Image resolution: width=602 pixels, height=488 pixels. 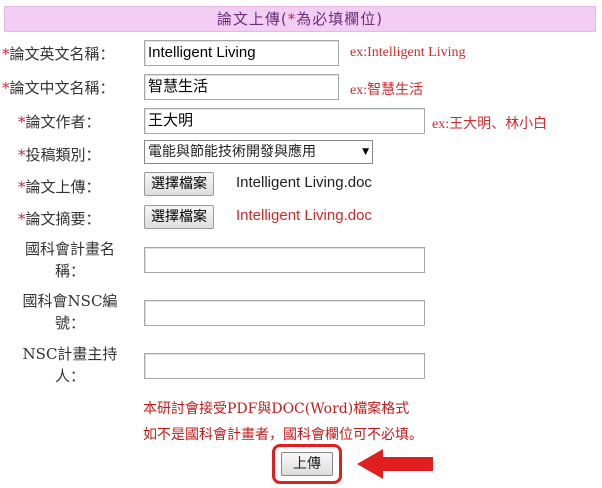 What do you see at coordinates (59, 155) in the screenshot?
I see `category-label: *投稿類別：` at bounding box center [59, 155].